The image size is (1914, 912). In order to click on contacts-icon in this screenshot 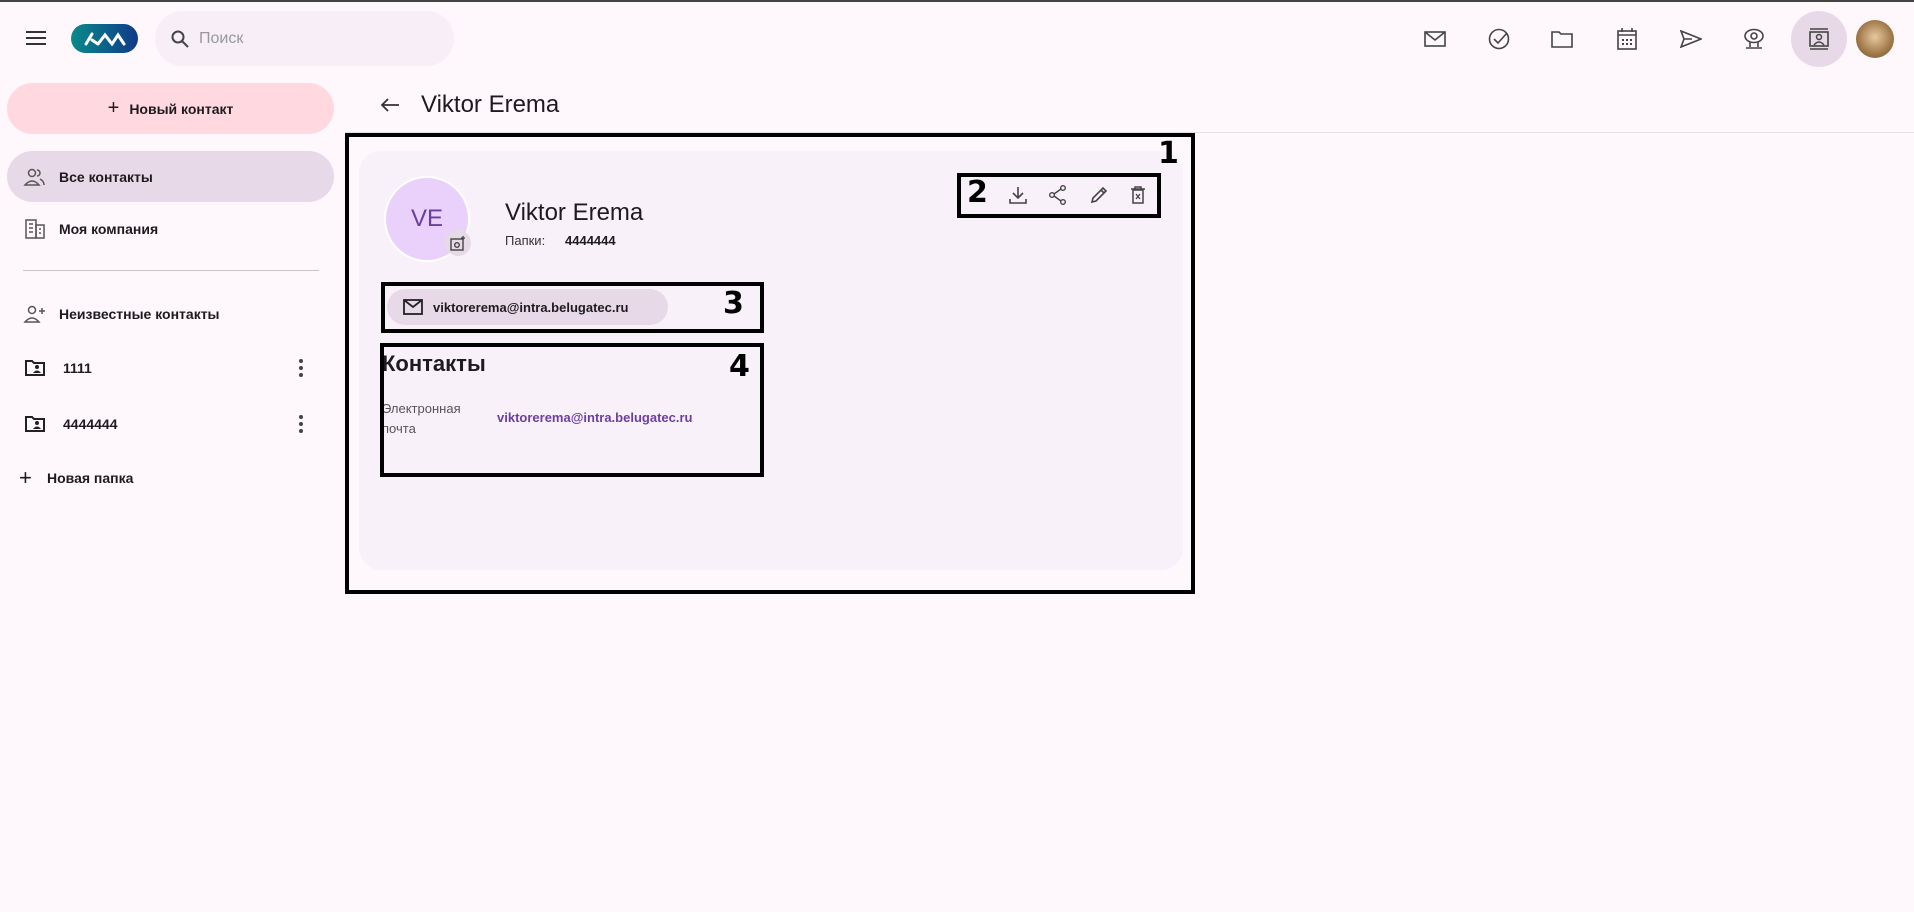, I will do `click(1819, 39)`.